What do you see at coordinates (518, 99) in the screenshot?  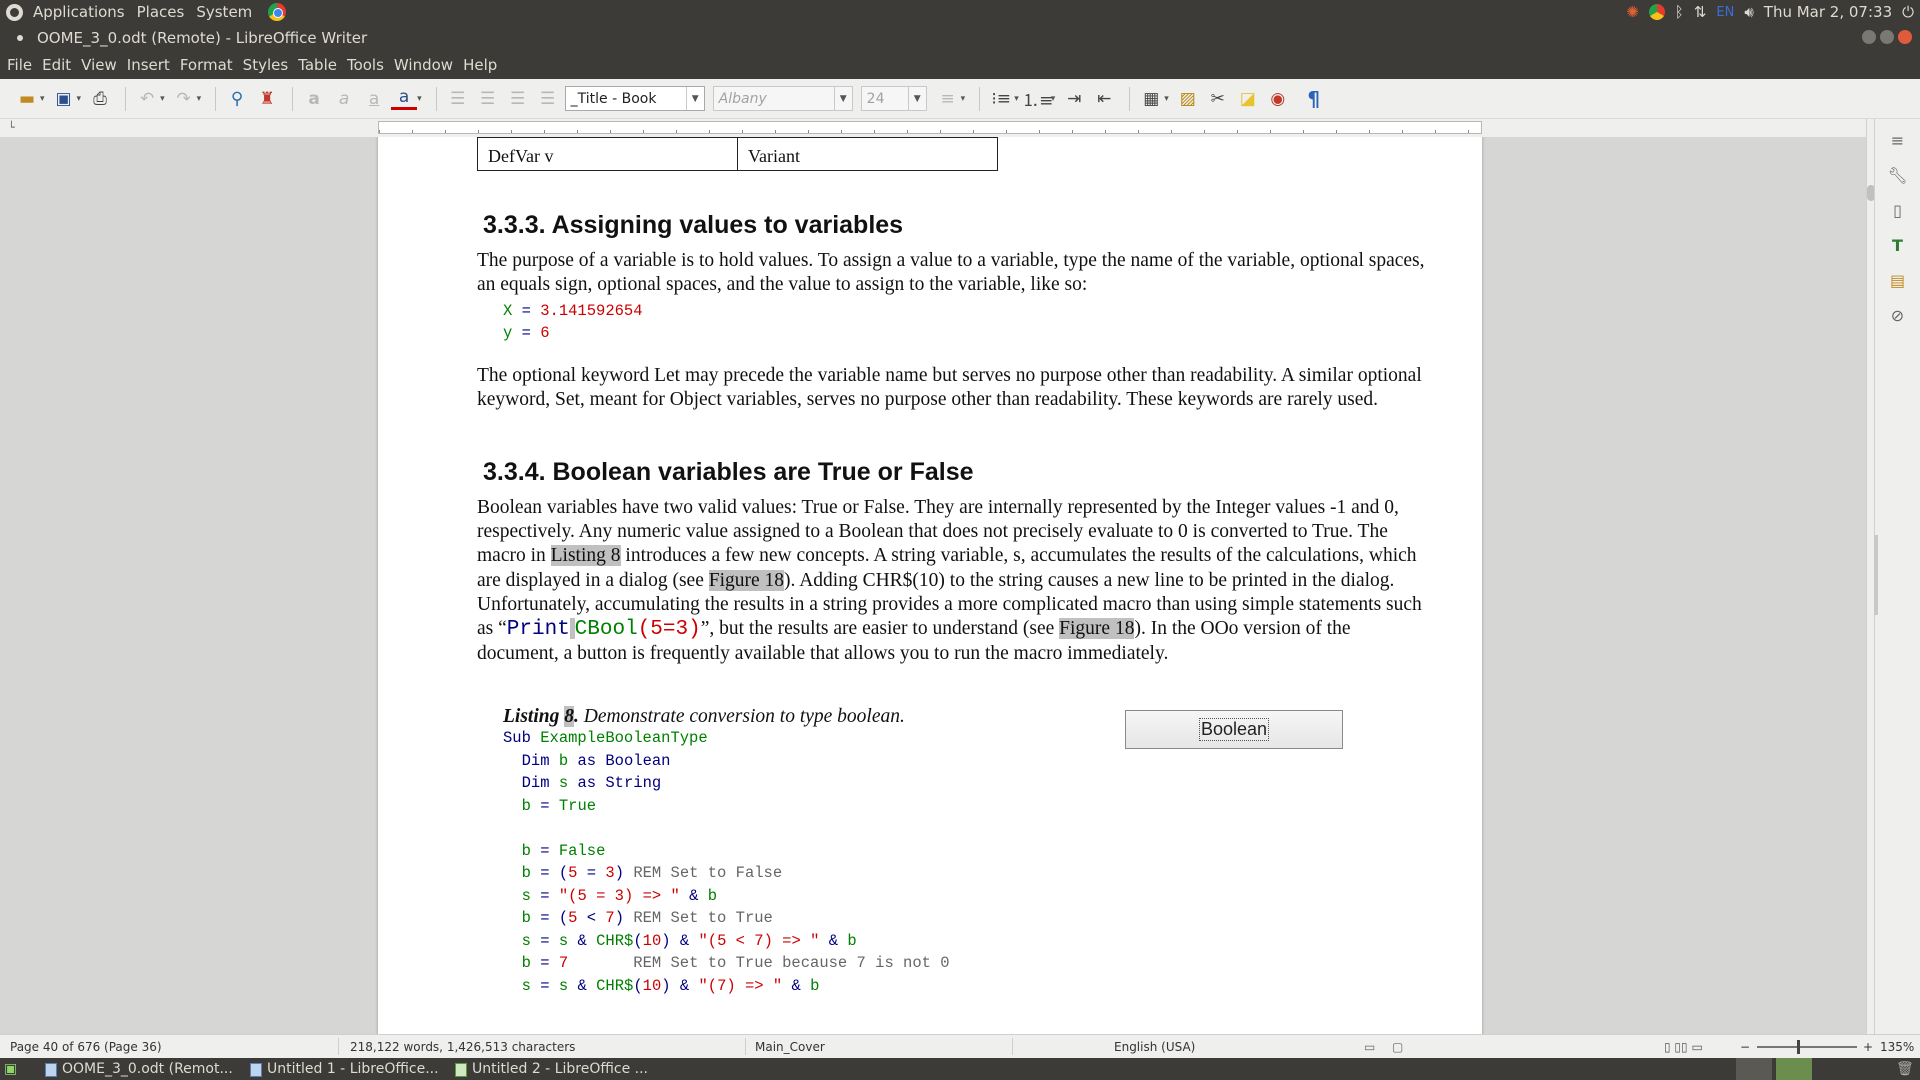 I see `align-right-icon: ☰` at bounding box center [518, 99].